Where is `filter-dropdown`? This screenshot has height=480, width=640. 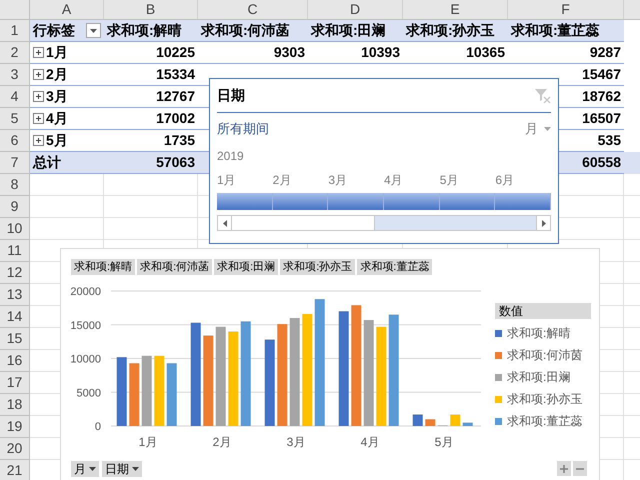 filter-dropdown is located at coordinates (93, 30).